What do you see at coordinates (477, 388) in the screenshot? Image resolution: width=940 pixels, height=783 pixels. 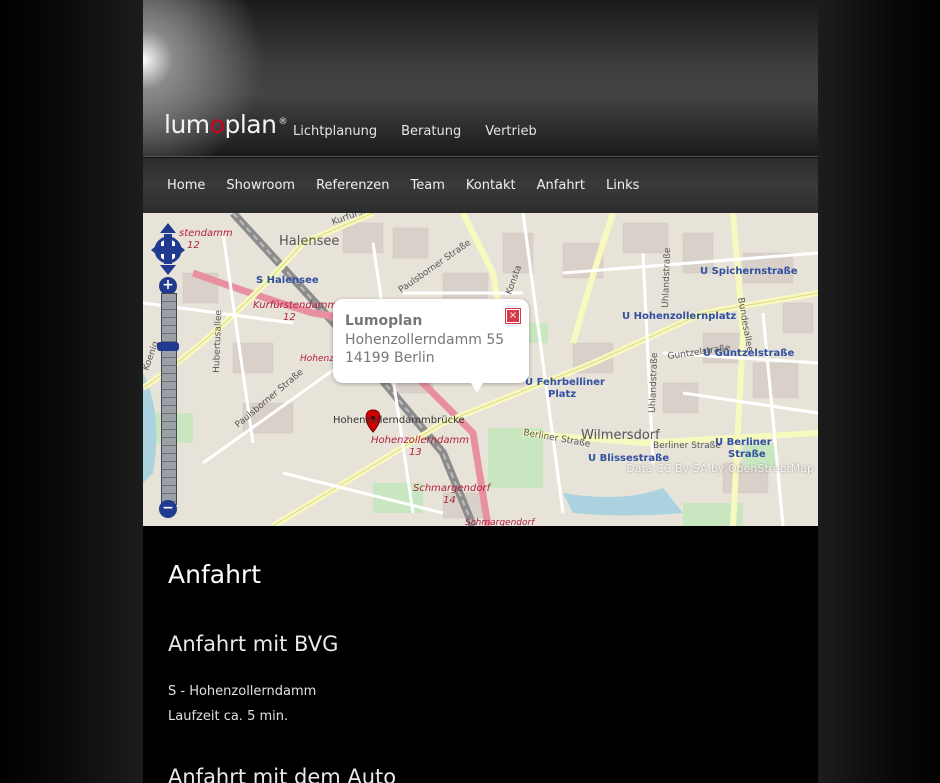 I see `popup-tail` at bounding box center [477, 388].